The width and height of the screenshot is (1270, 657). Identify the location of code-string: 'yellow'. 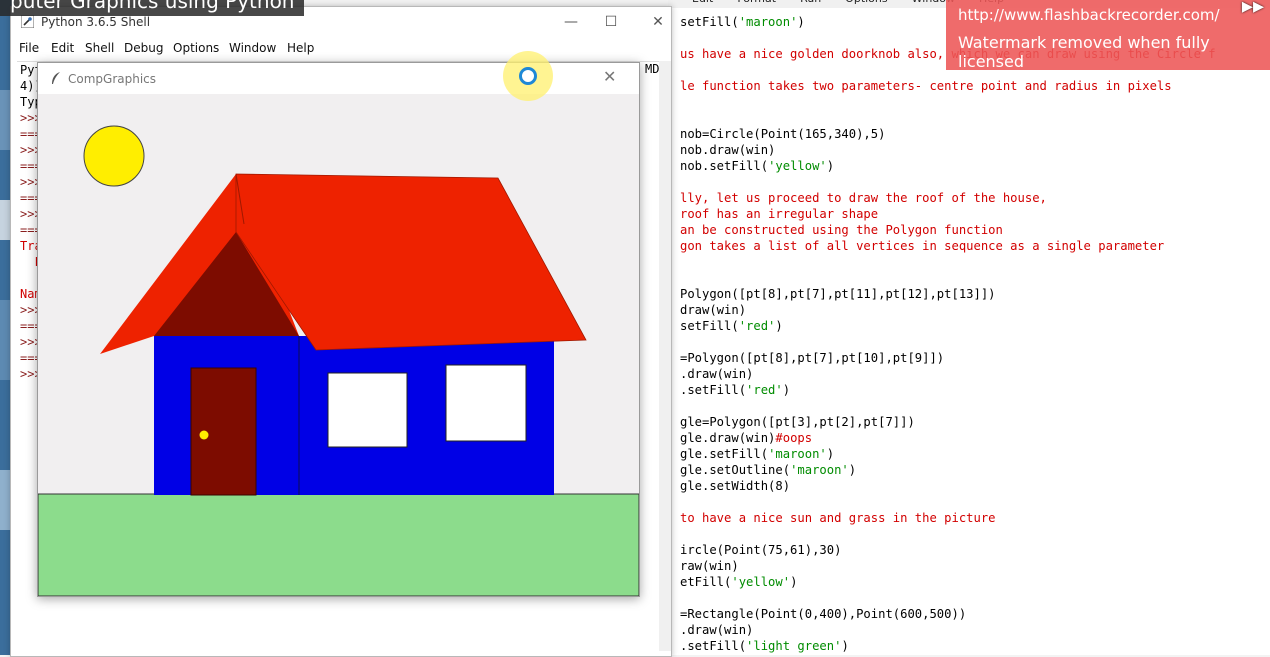
(761, 582).